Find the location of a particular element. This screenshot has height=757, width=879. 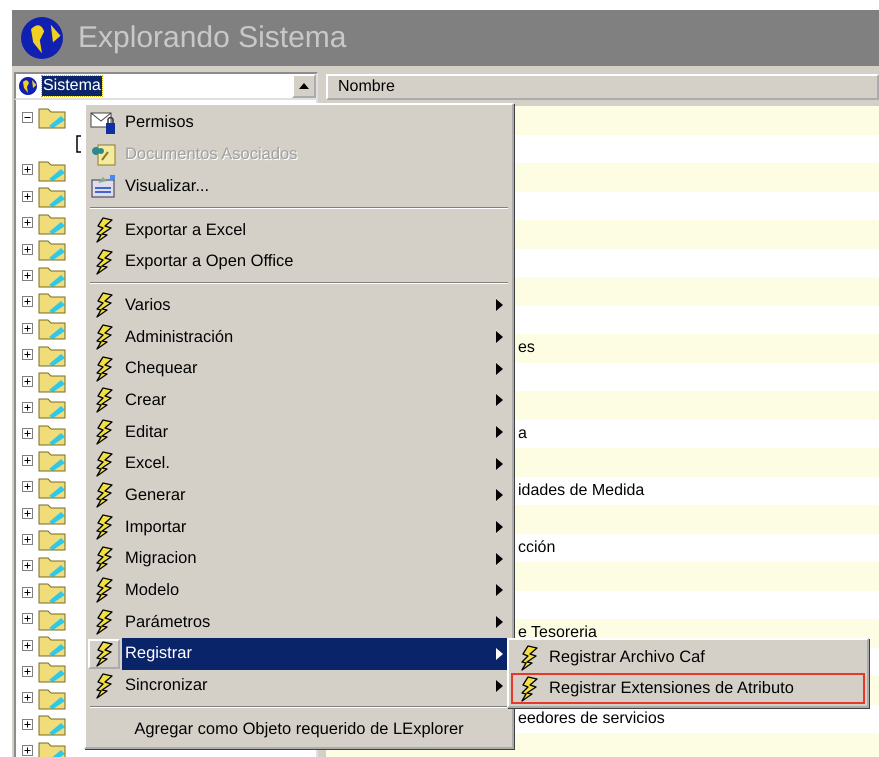

menu-item: Sincronizar is located at coordinates (299, 686).